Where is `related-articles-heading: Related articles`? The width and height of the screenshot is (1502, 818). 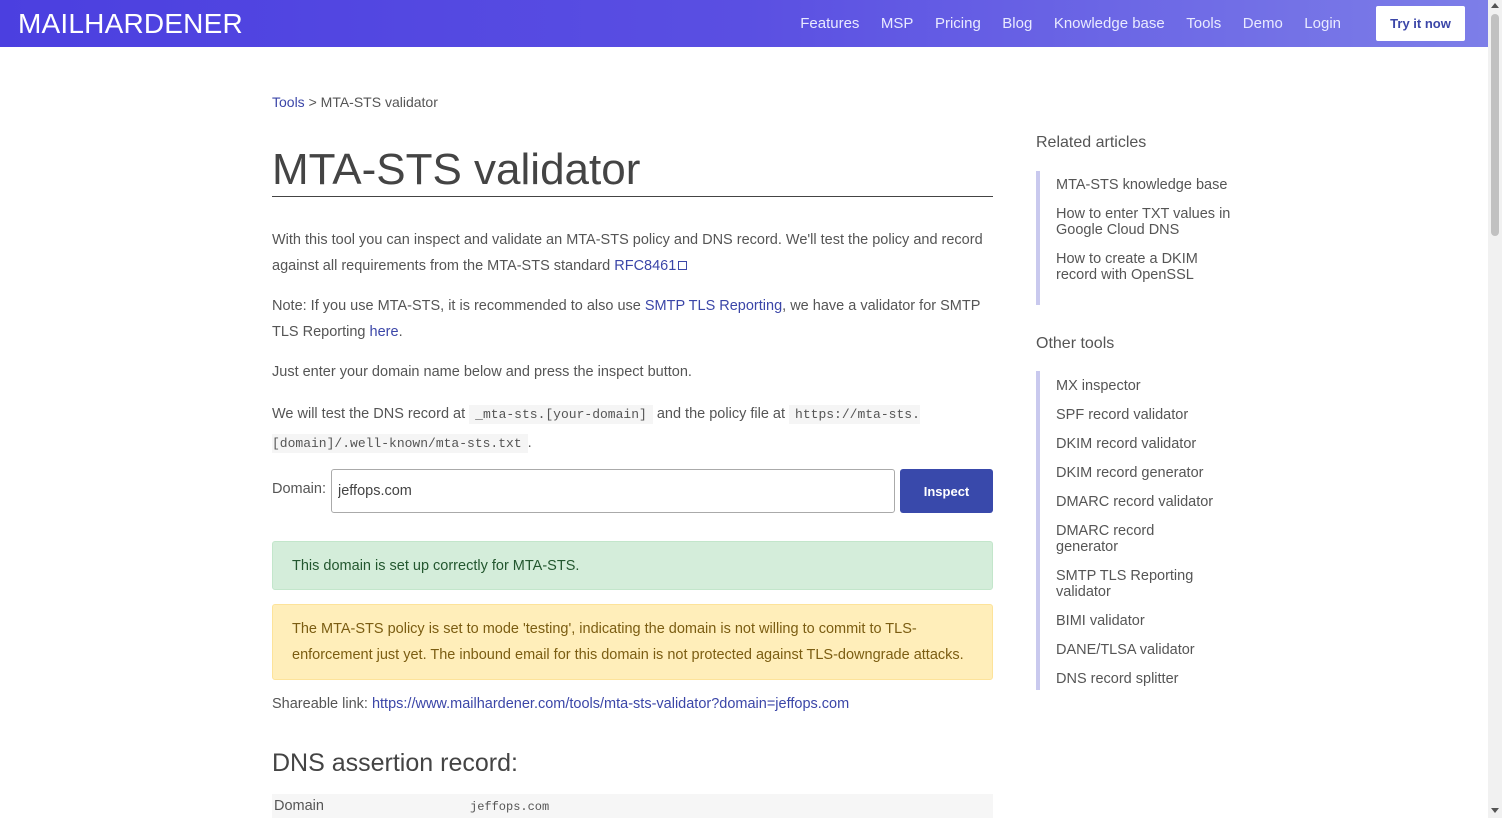 related-articles-heading: Related articles is located at coordinates (1091, 142).